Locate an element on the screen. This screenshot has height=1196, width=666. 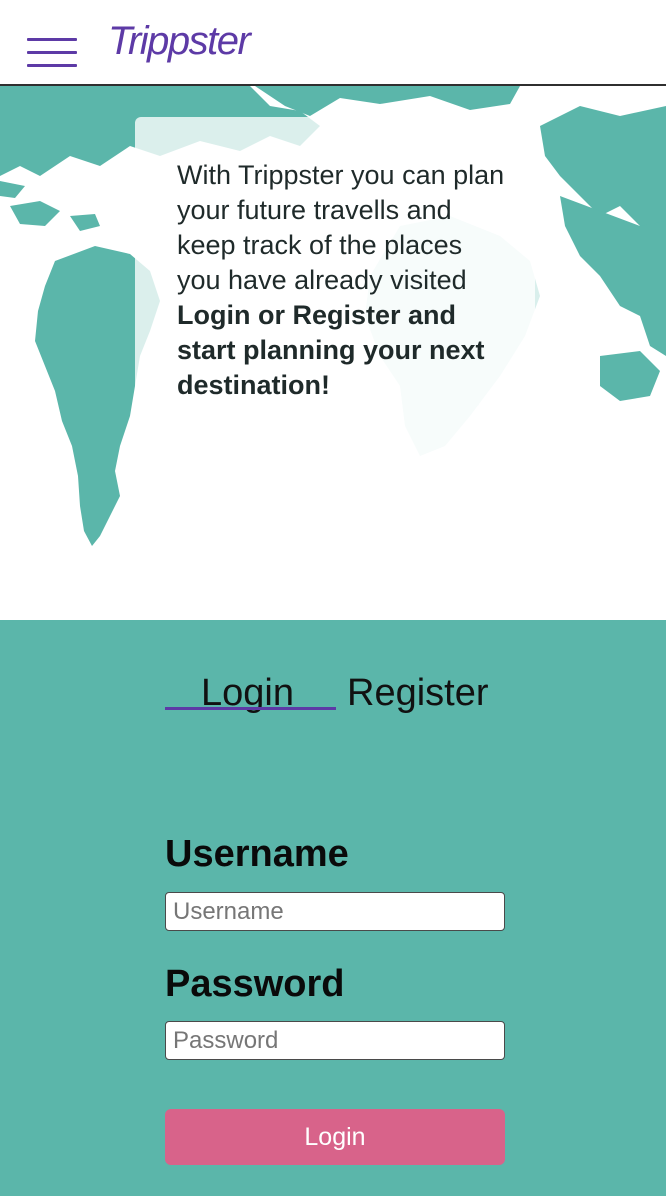
app-header: Trippster is located at coordinates (333, 43).